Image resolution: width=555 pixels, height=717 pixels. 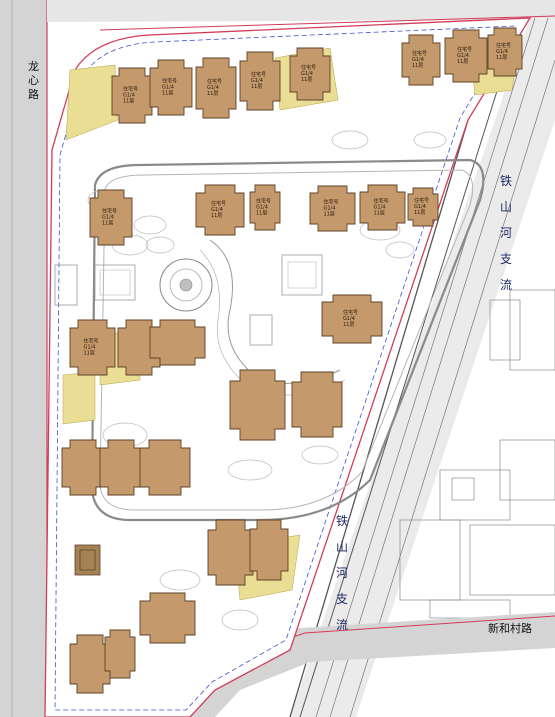 What do you see at coordinates (342, 625) in the screenshot?
I see `rail-label-lower-char: 流` at bounding box center [342, 625].